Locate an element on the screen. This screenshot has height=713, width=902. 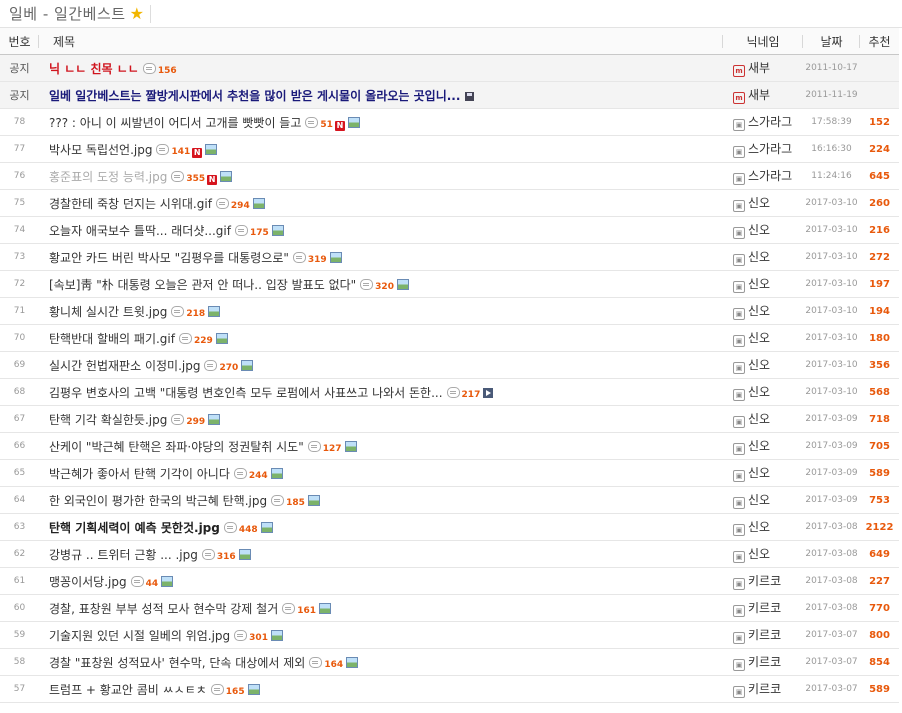
comment-count: 299 is located at coordinates (195, 422).